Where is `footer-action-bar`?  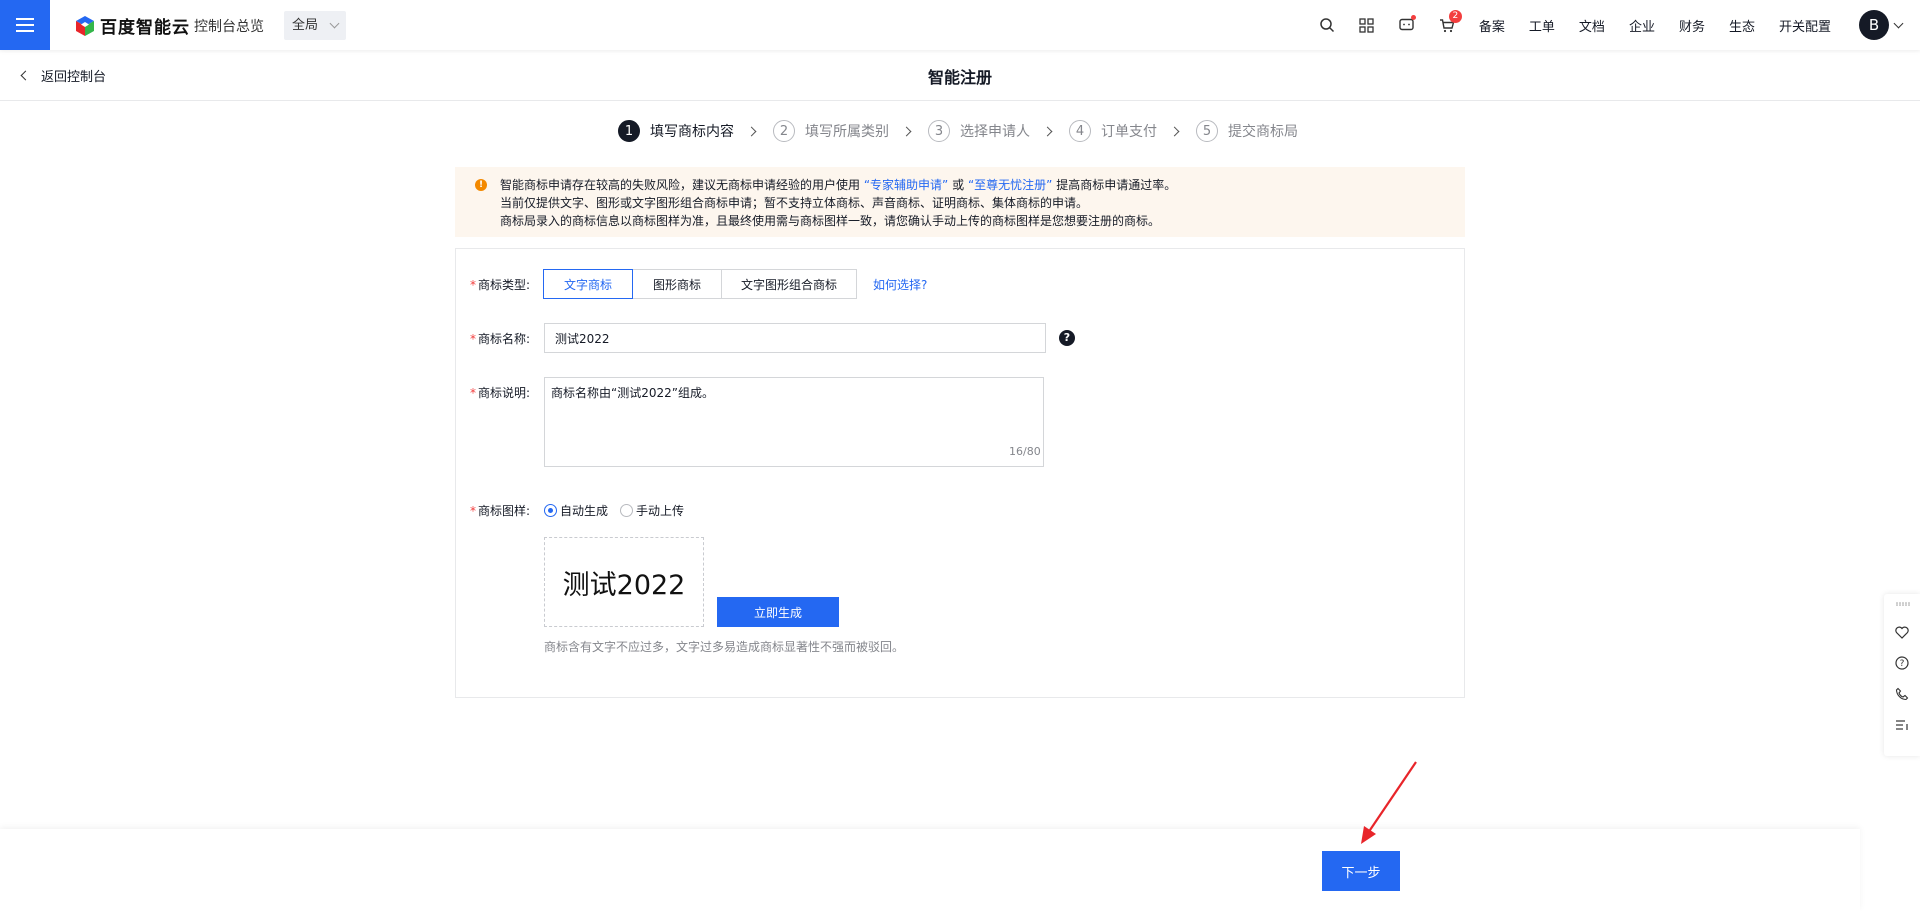
footer-action-bar is located at coordinates (930, 870).